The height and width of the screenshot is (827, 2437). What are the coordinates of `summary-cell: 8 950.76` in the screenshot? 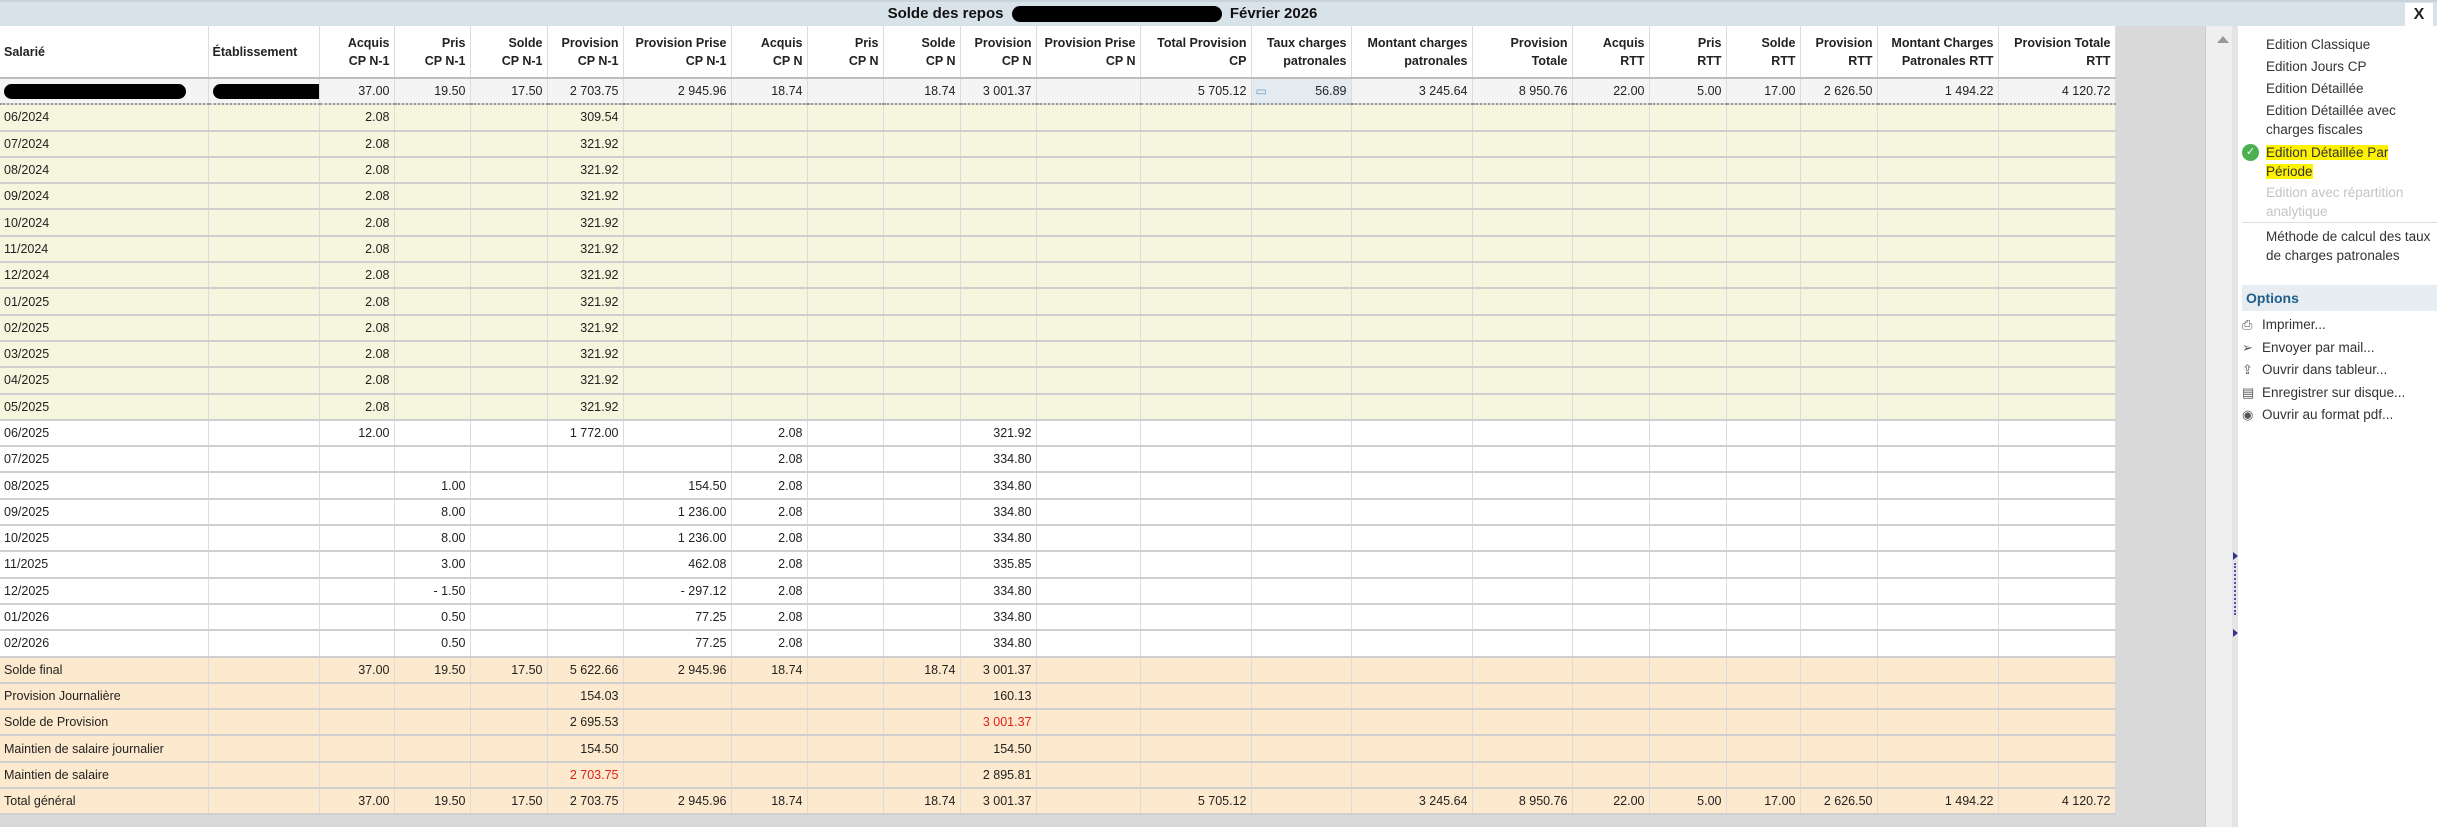 It's located at (1522, 92).